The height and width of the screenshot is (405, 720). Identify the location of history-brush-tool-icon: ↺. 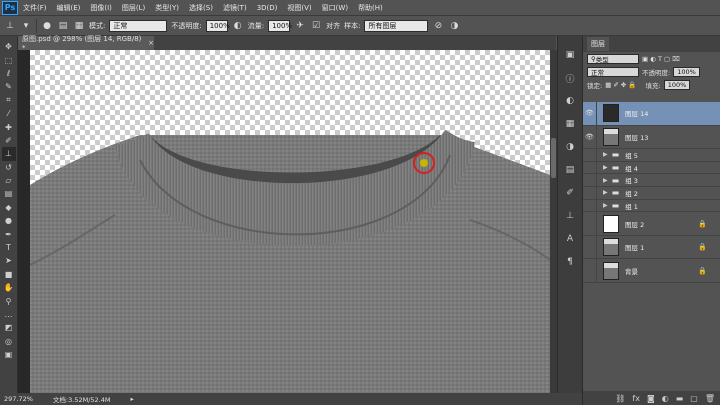
(9, 167).